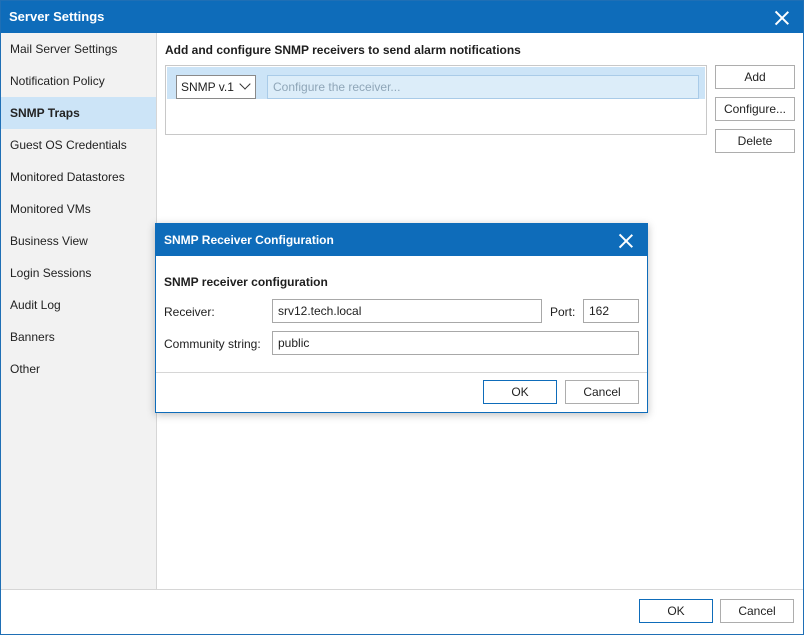 The height and width of the screenshot is (635, 804). I want to click on sidebar-item-login-sessions: Login Sessions, so click(78, 273).